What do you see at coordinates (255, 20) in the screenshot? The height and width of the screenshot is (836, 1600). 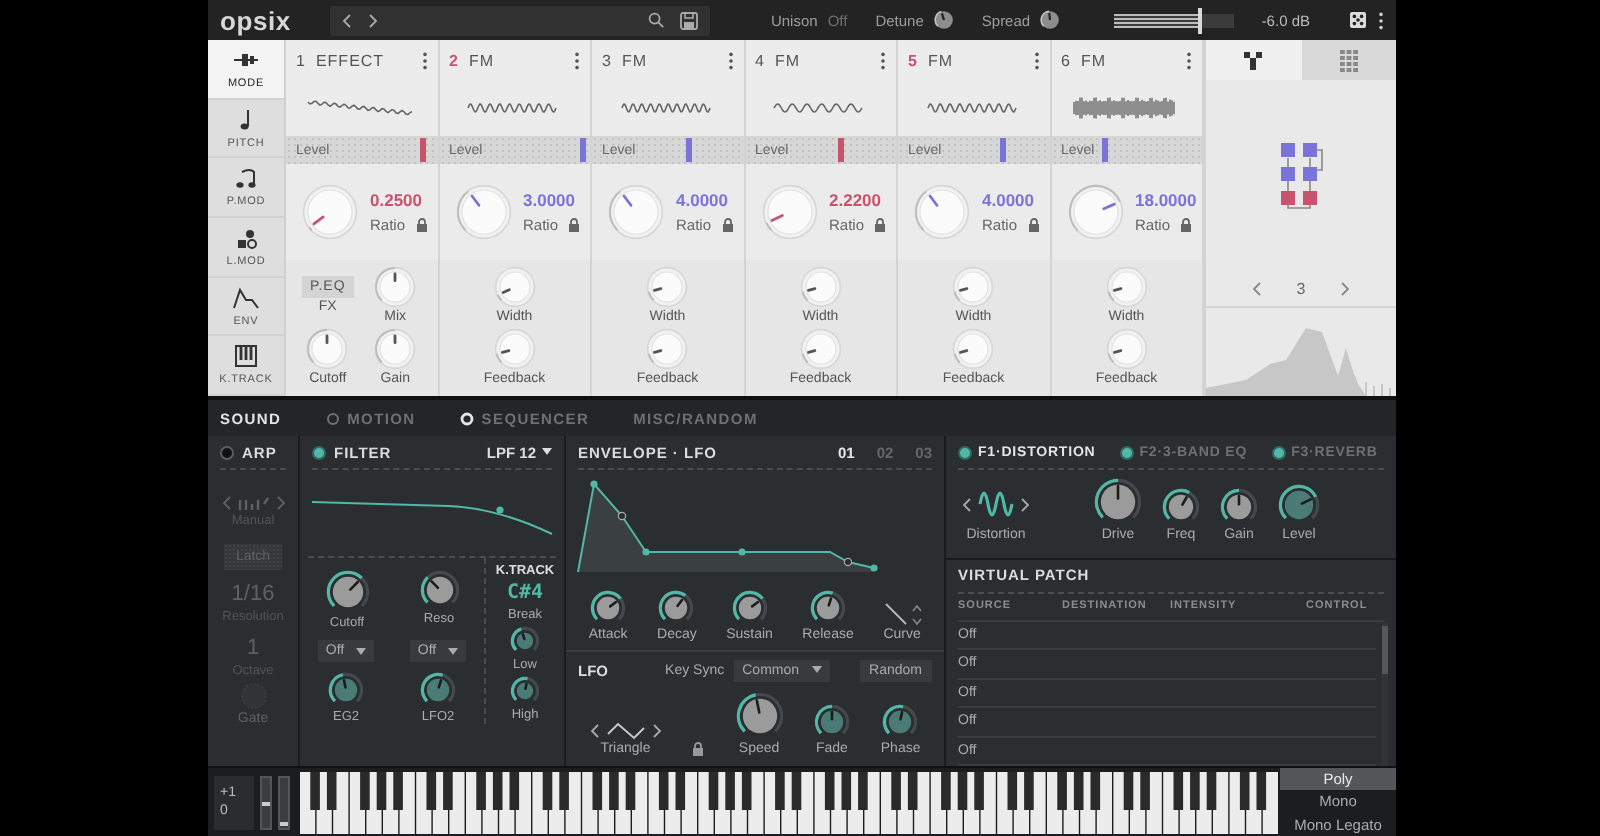 I see `app-logo: opsix` at bounding box center [255, 20].